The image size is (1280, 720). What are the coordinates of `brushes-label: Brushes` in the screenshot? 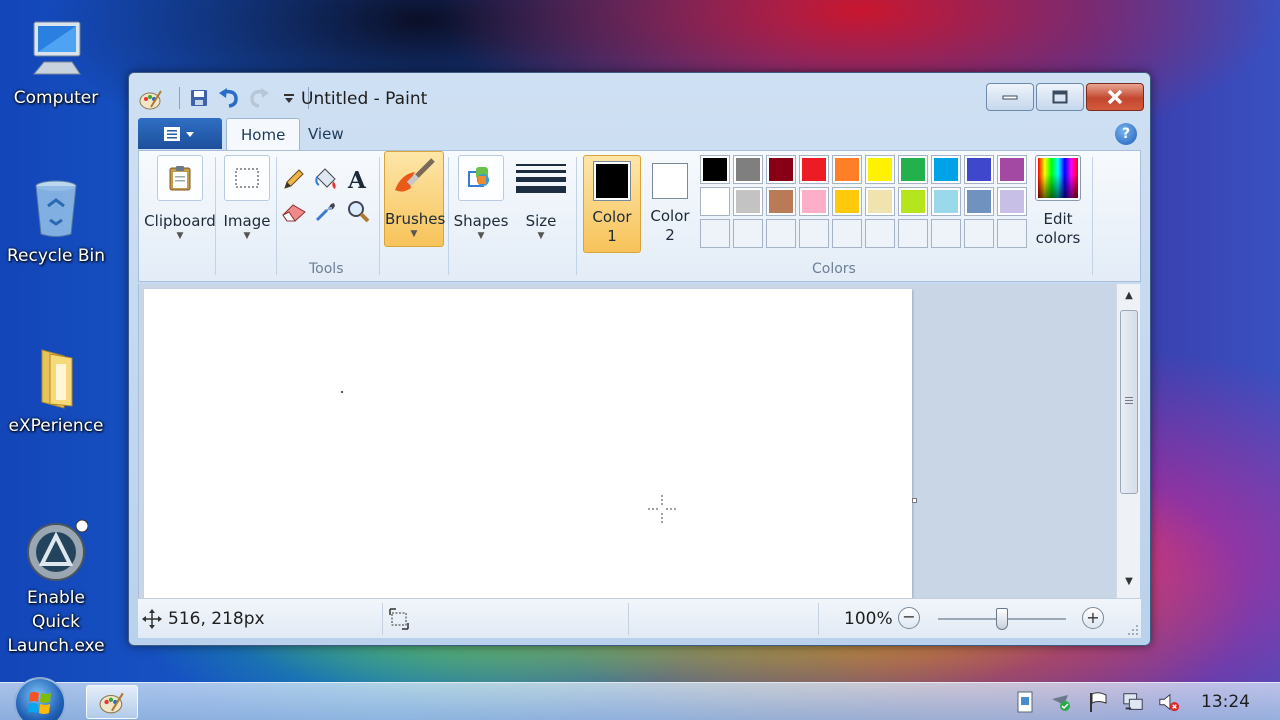 It's located at (415, 219).